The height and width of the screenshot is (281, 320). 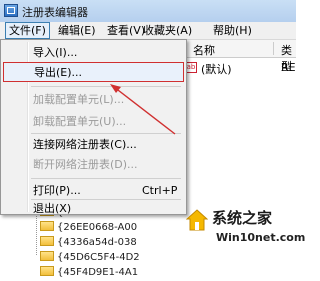 What do you see at coordinates (11, 10) in the screenshot?
I see `registry-editor-icon` at bounding box center [11, 10].